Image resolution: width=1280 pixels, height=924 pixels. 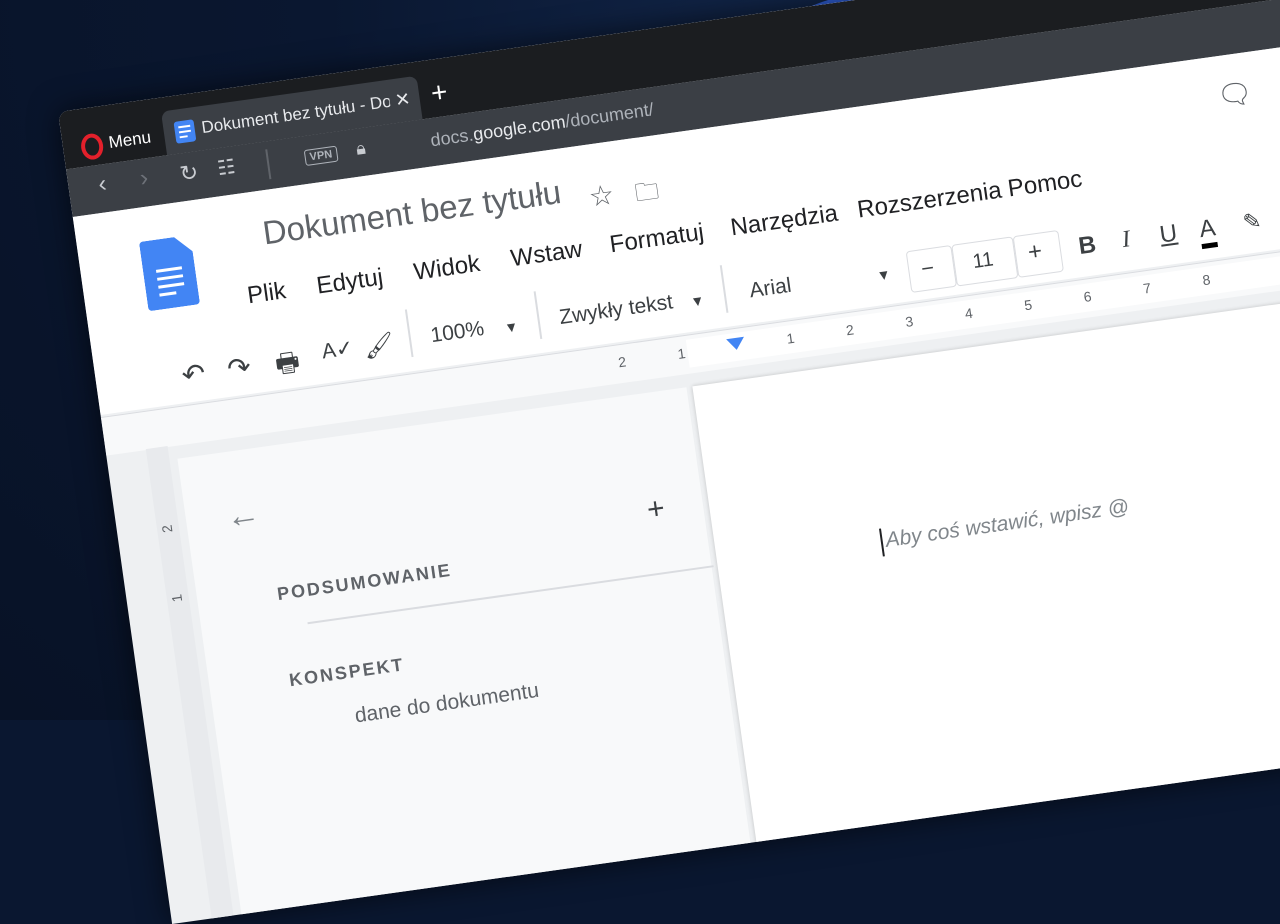 What do you see at coordinates (189, 173) in the screenshot?
I see `reload-icon: ↻` at bounding box center [189, 173].